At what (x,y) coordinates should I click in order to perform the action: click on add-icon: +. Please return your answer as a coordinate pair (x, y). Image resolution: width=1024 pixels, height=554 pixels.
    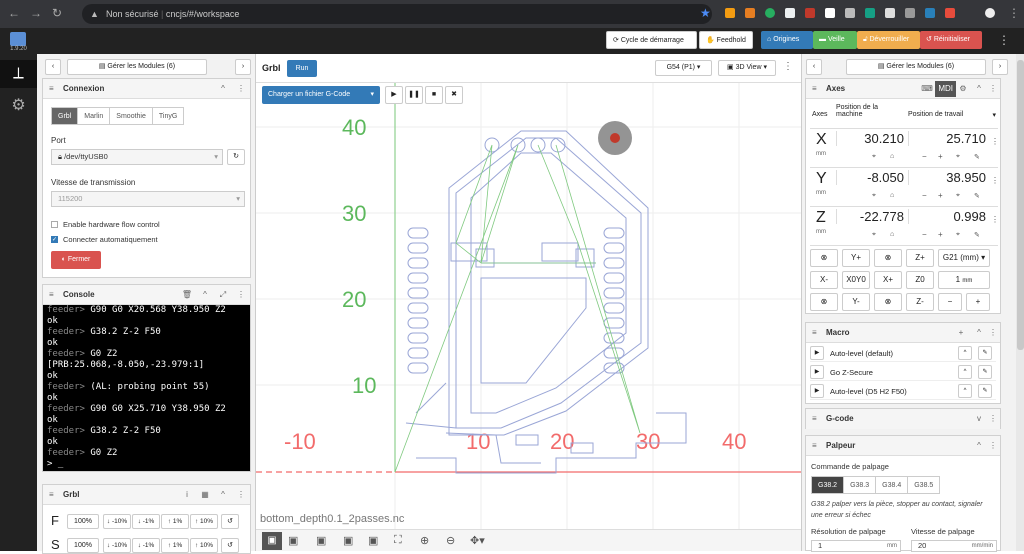
    Looking at the image, I should click on (961, 333).